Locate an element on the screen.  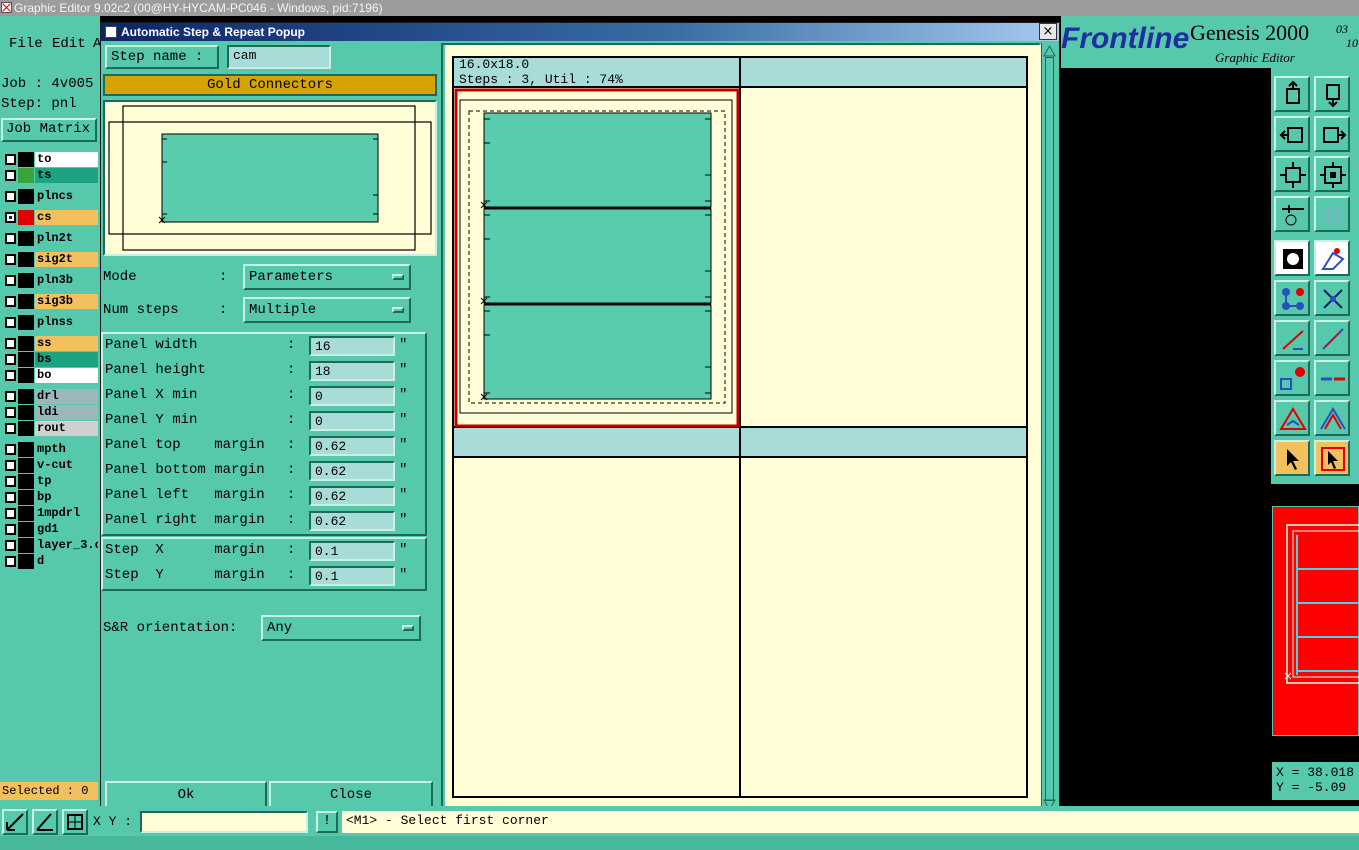
grid-snap-icon is located at coordinates (75, 822).